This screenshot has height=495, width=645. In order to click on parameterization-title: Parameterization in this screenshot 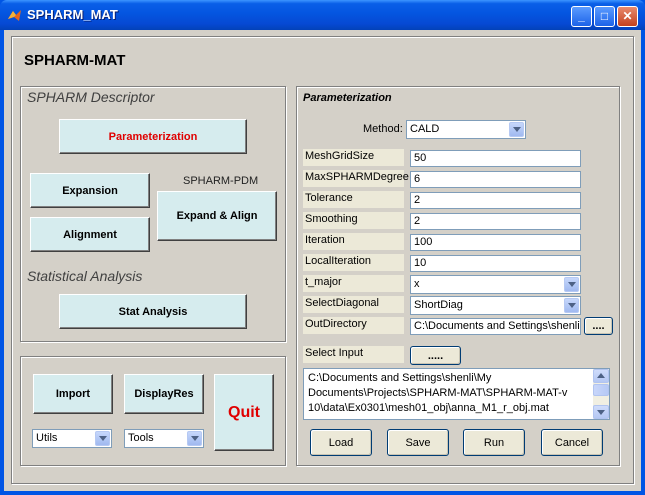, I will do `click(347, 98)`.